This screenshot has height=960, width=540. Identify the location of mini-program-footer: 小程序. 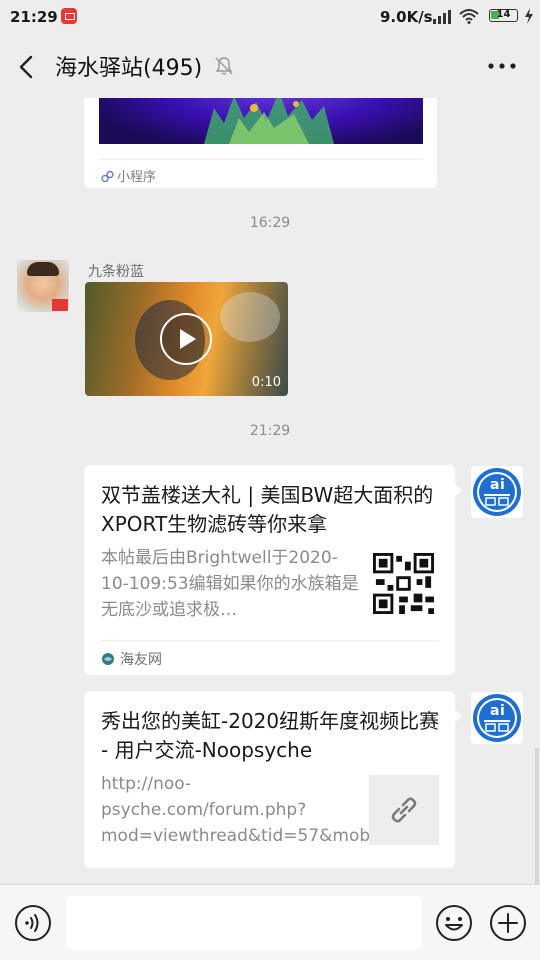
(128, 175).